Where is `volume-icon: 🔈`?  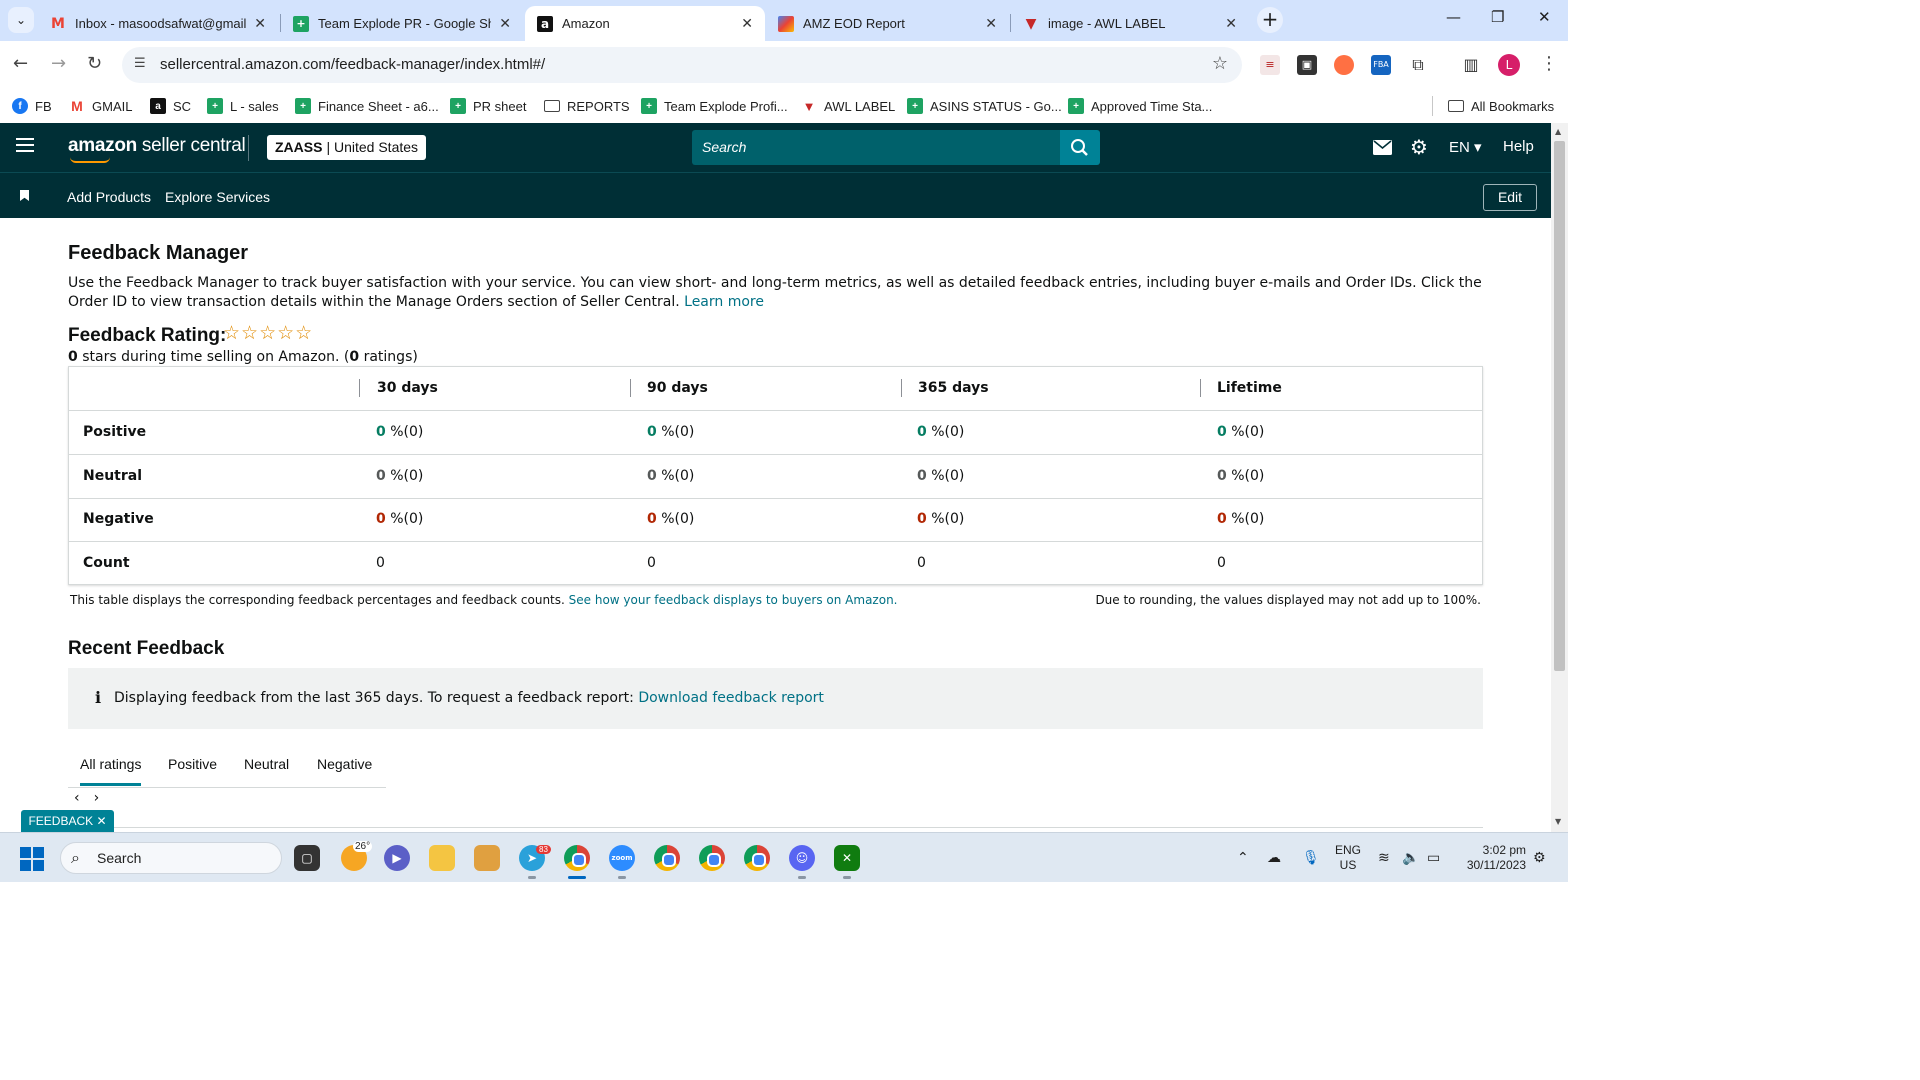 volume-icon: 🔈 is located at coordinates (1410, 858).